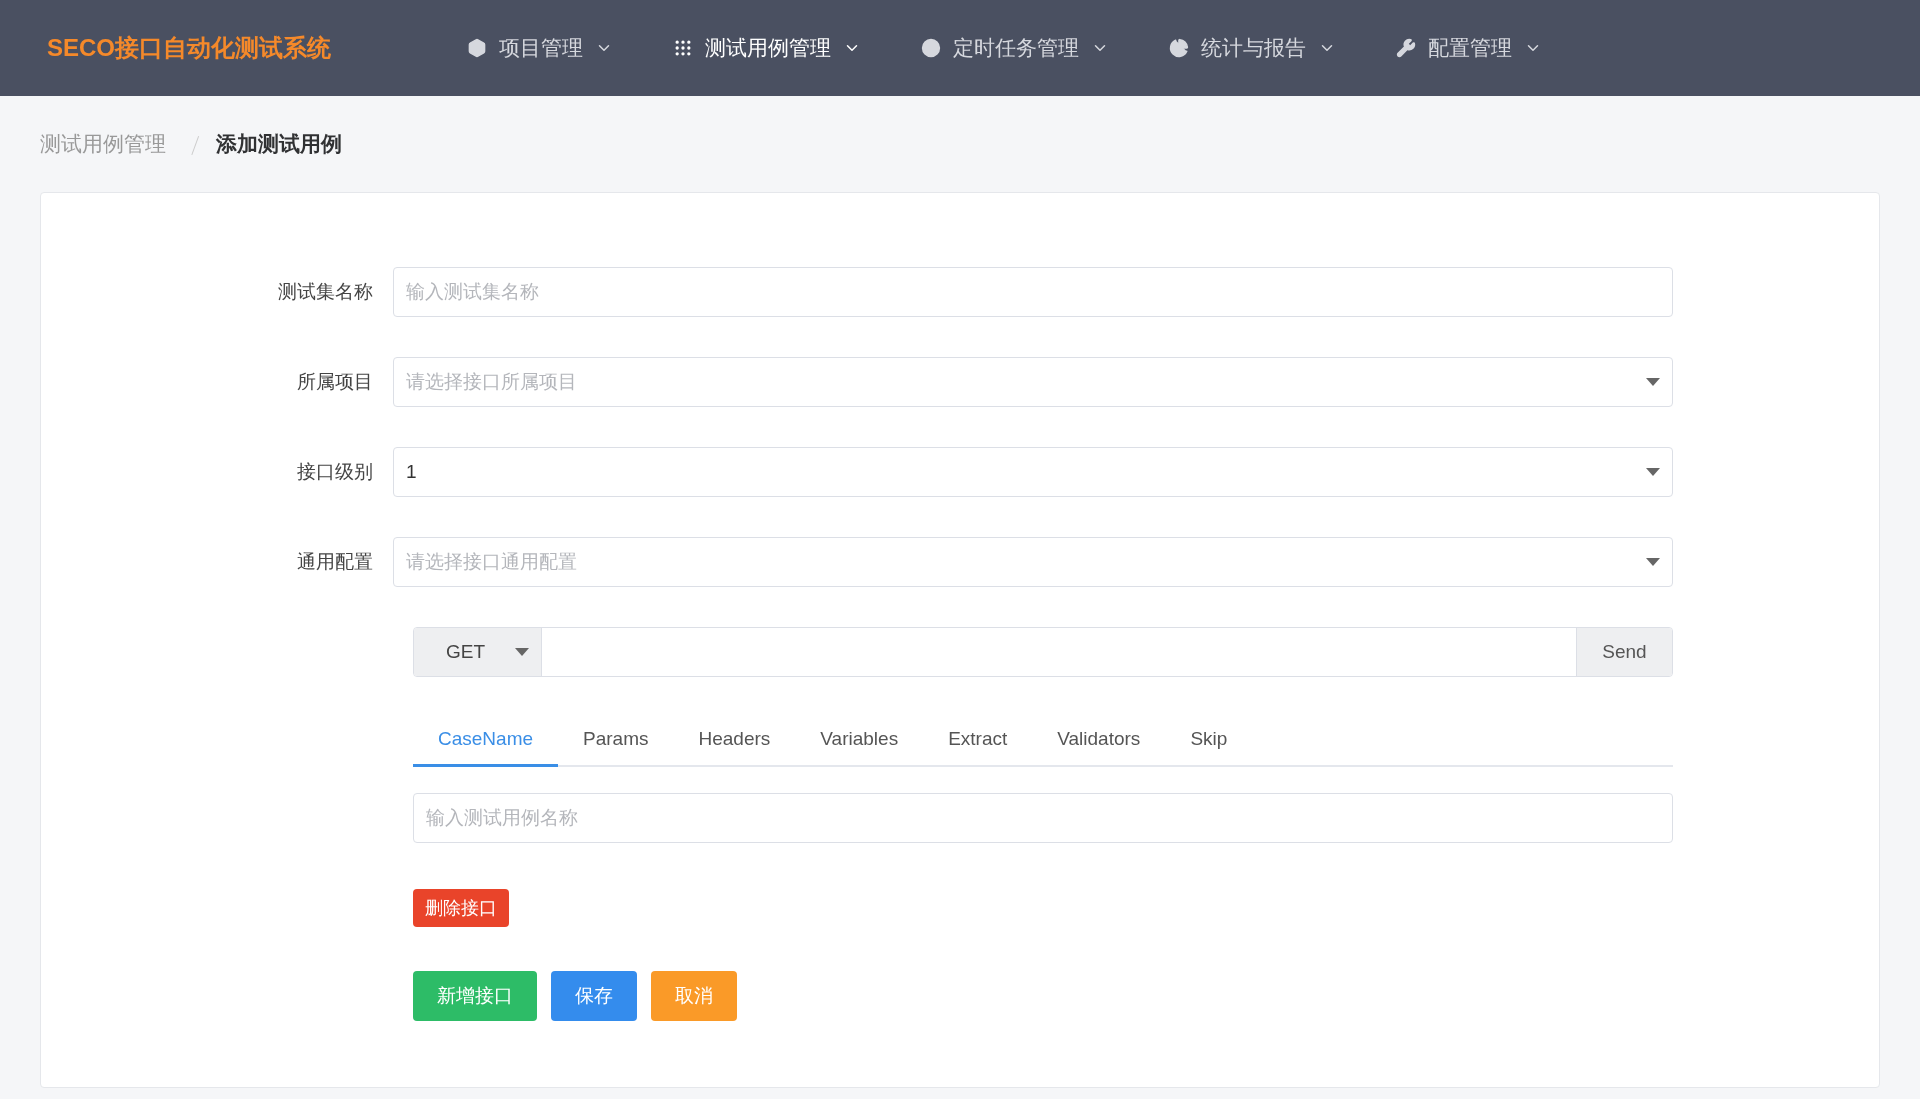 The width and height of the screenshot is (1920, 1099). I want to click on nav-menu-item: 配置管理, so click(1469, 48).